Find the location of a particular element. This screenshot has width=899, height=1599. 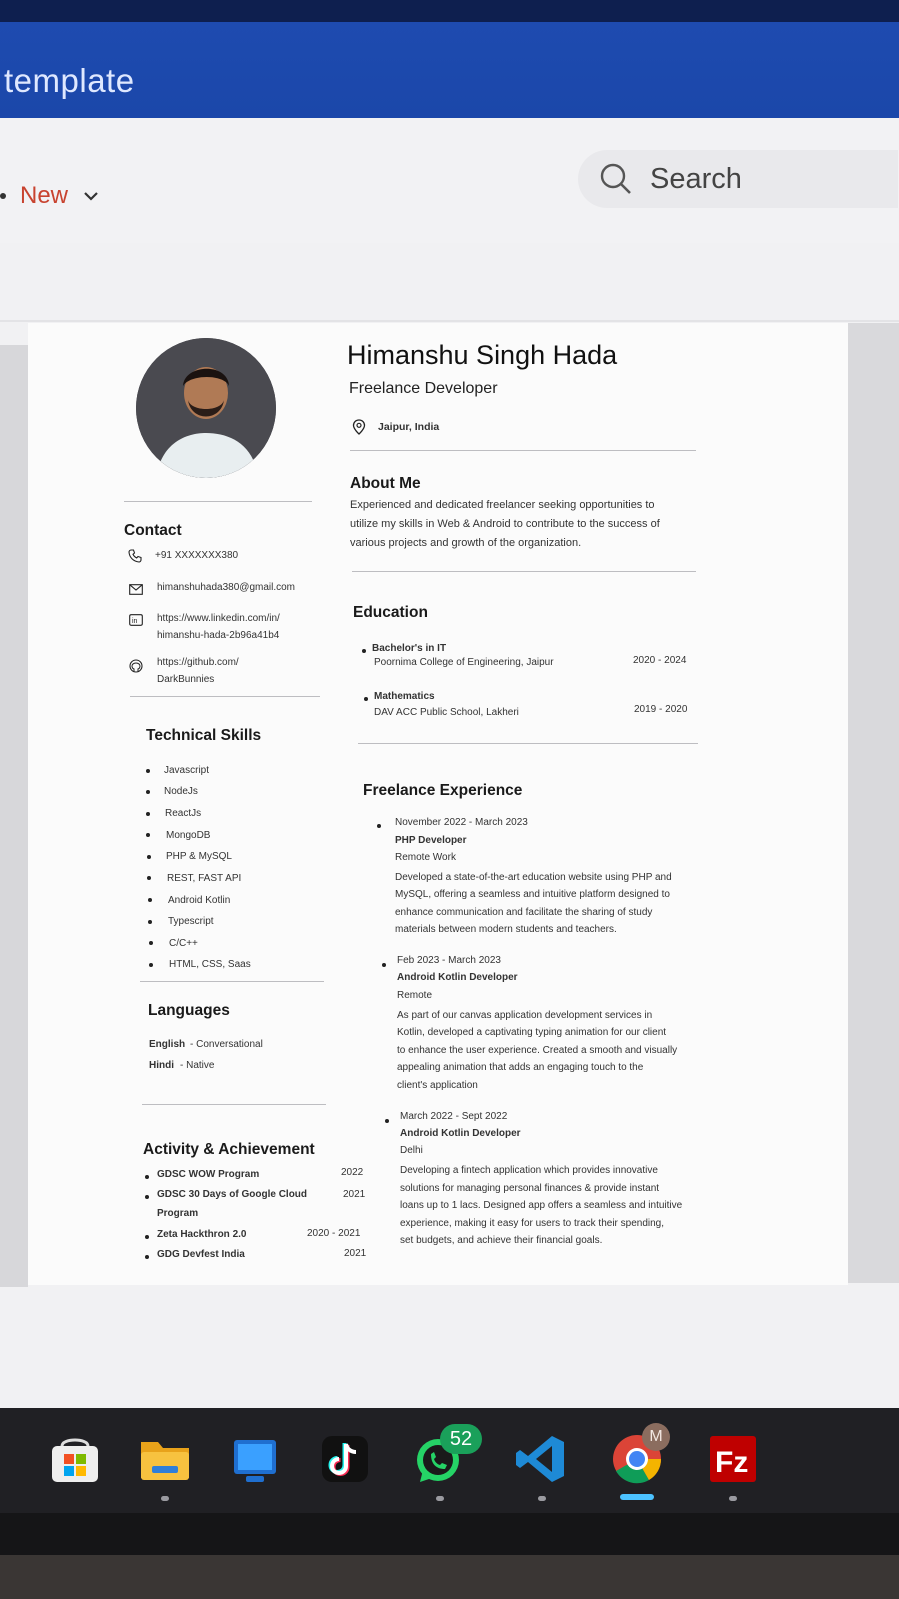

search-box: Search is located at coordinates (738, 179).